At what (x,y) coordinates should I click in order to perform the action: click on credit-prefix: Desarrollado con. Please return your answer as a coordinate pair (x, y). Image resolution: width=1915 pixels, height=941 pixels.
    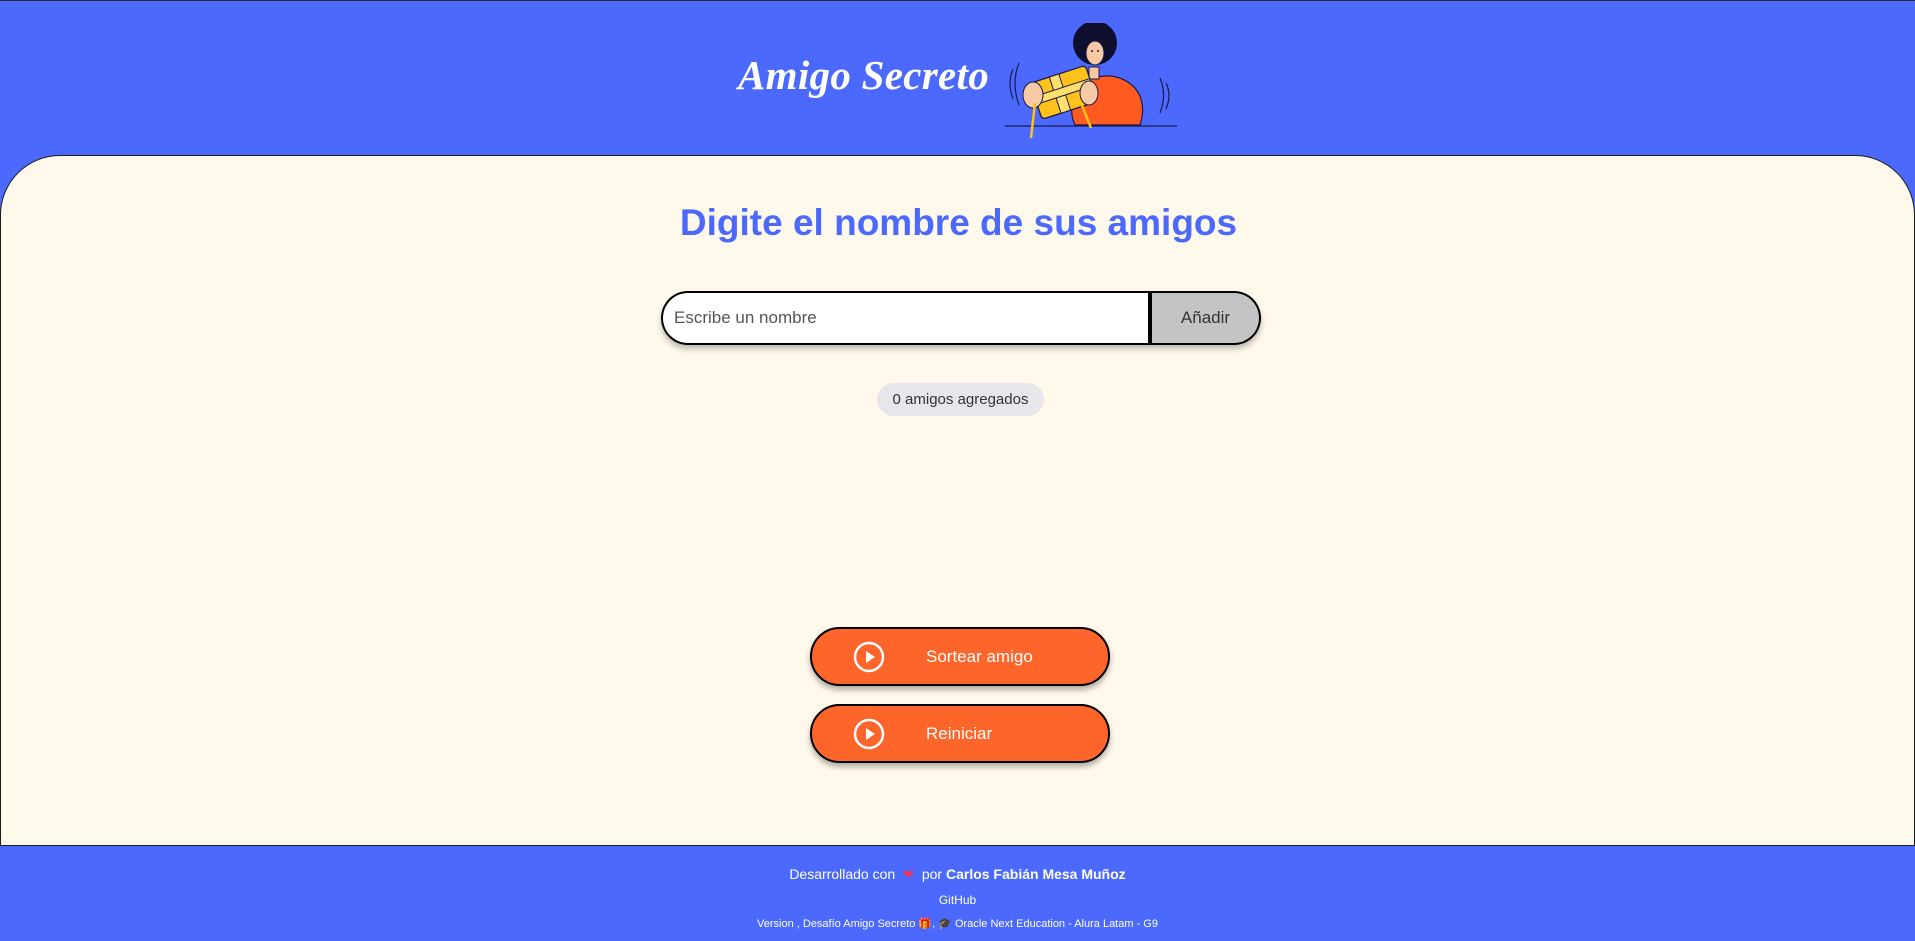
    Looking at the image, I should click on (842, 874).